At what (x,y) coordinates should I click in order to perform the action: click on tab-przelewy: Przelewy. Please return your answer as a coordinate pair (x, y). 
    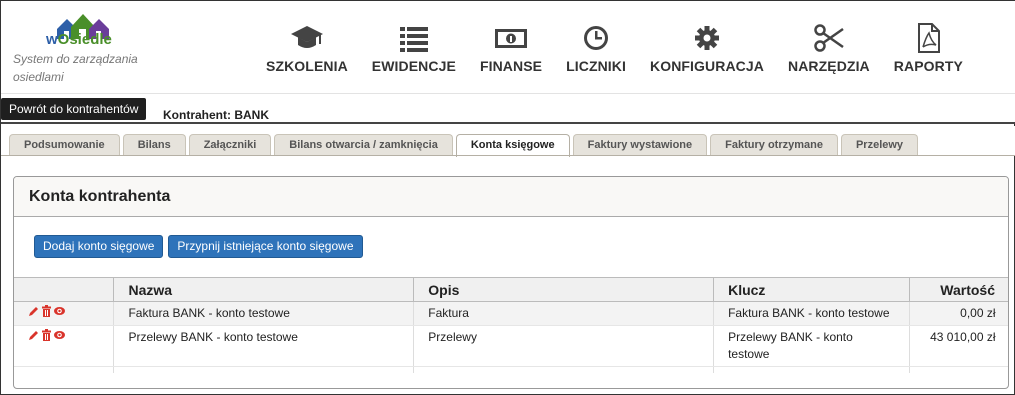
    Looking at the image, I should click on (879, 145).